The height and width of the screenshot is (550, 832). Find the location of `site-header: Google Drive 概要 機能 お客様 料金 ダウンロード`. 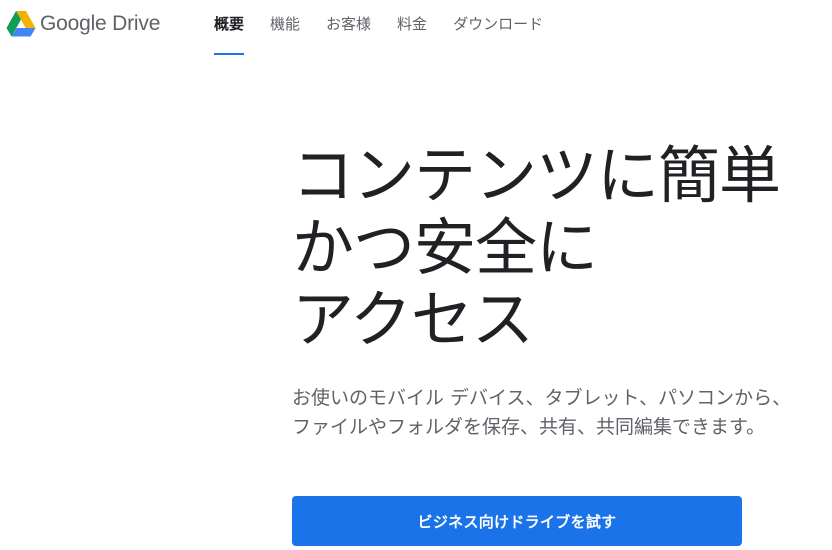

site-header: Google Drive 概要 機能 お客様 料金 ダウンロード is located at coordinates (416, 28).